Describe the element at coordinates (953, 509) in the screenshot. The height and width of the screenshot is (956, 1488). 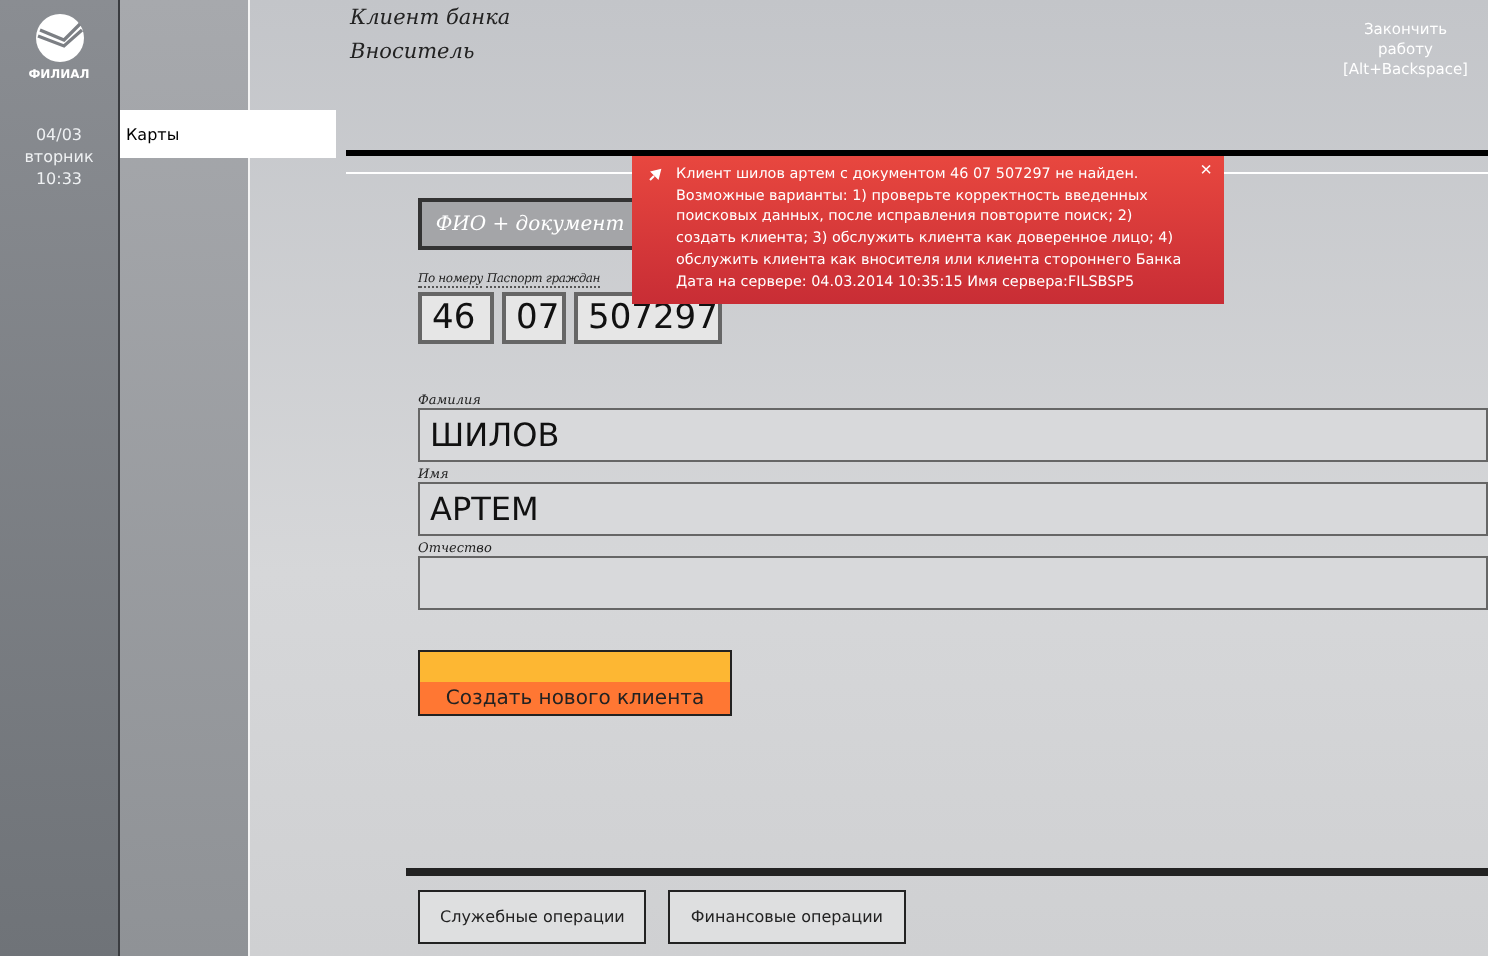
I see `name-field: АРТЕМ` at that location.